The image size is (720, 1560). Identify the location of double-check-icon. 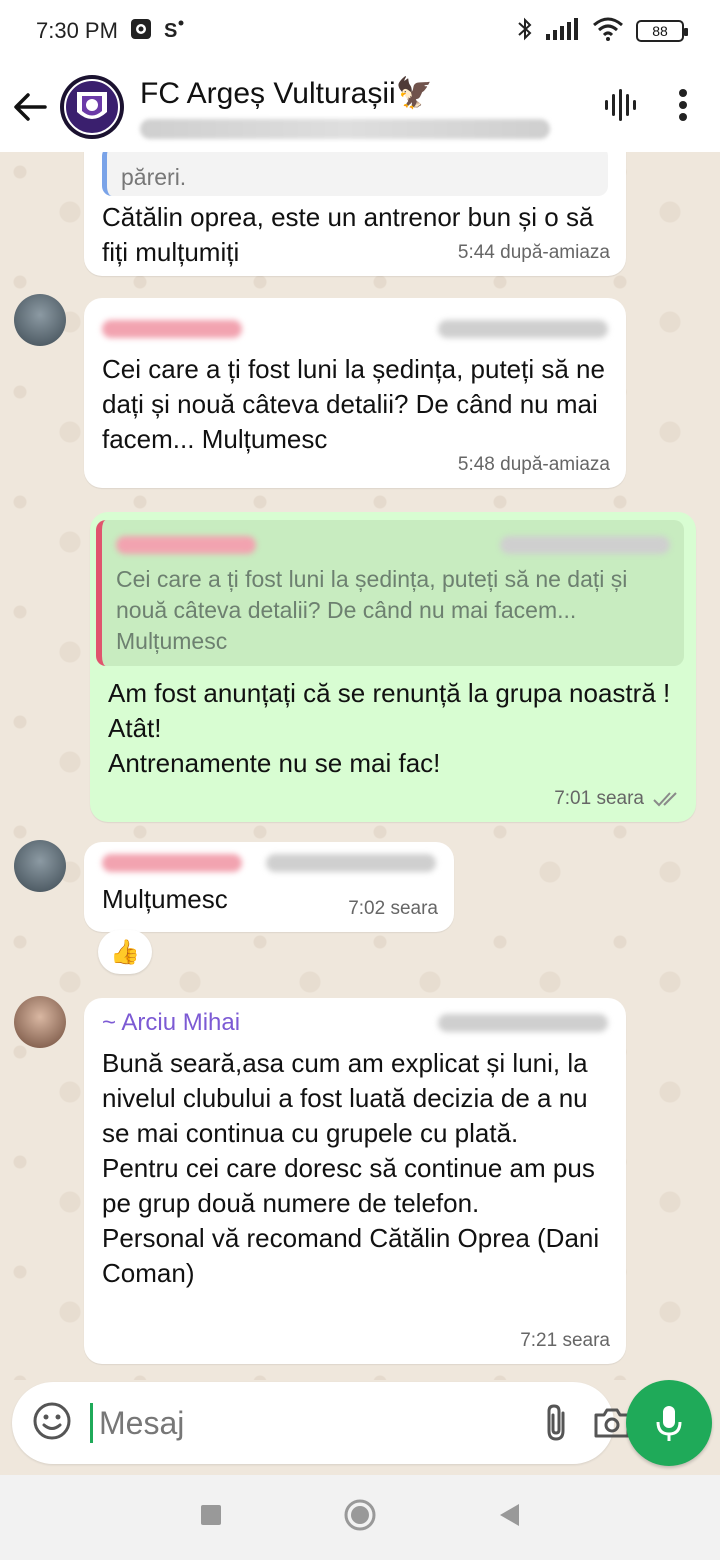
(665, 799).